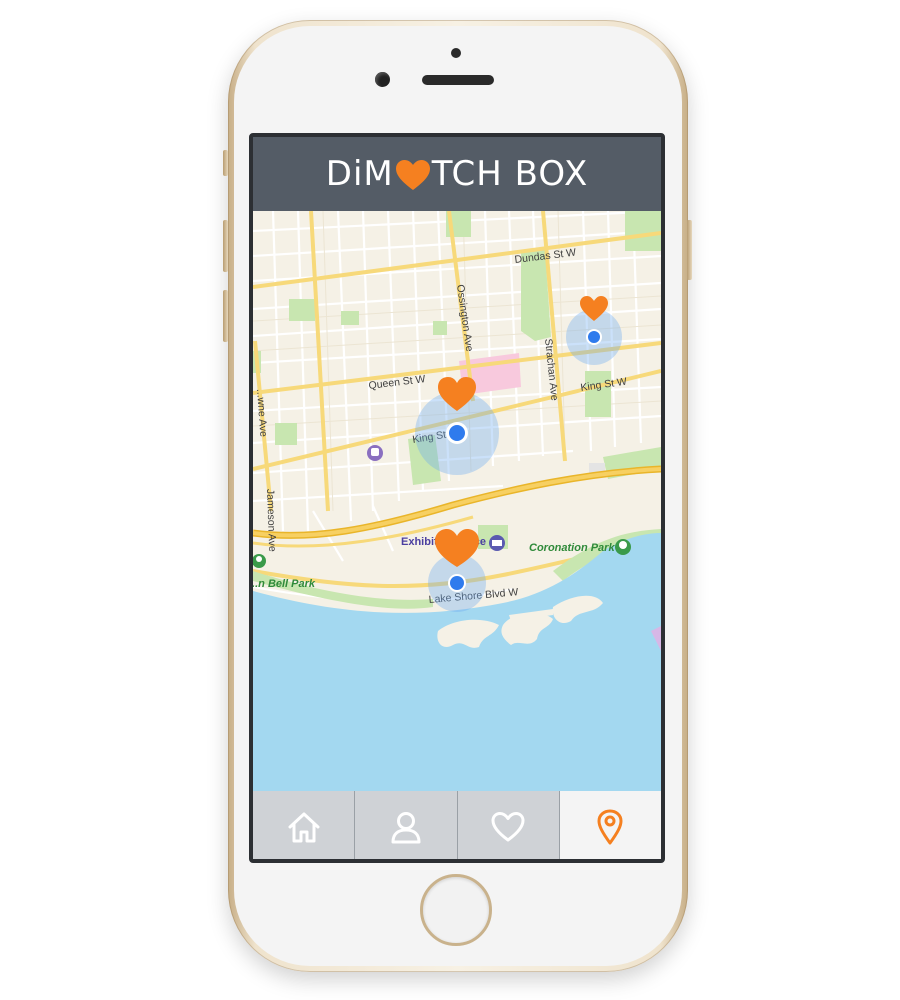  What do you see at coordinates (271, 520) in the screenshot?
I see `street-label-jameson: Jameson Ave` at bounding box center [271, 520].